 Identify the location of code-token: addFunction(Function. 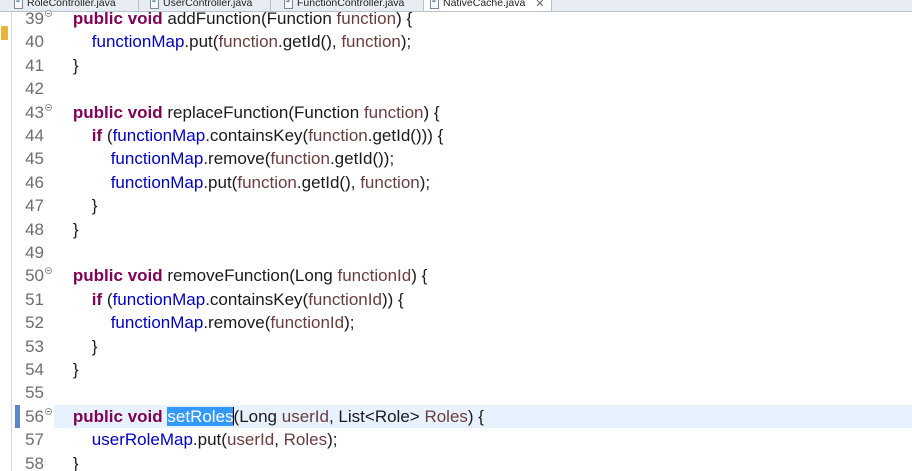
(249, 18).